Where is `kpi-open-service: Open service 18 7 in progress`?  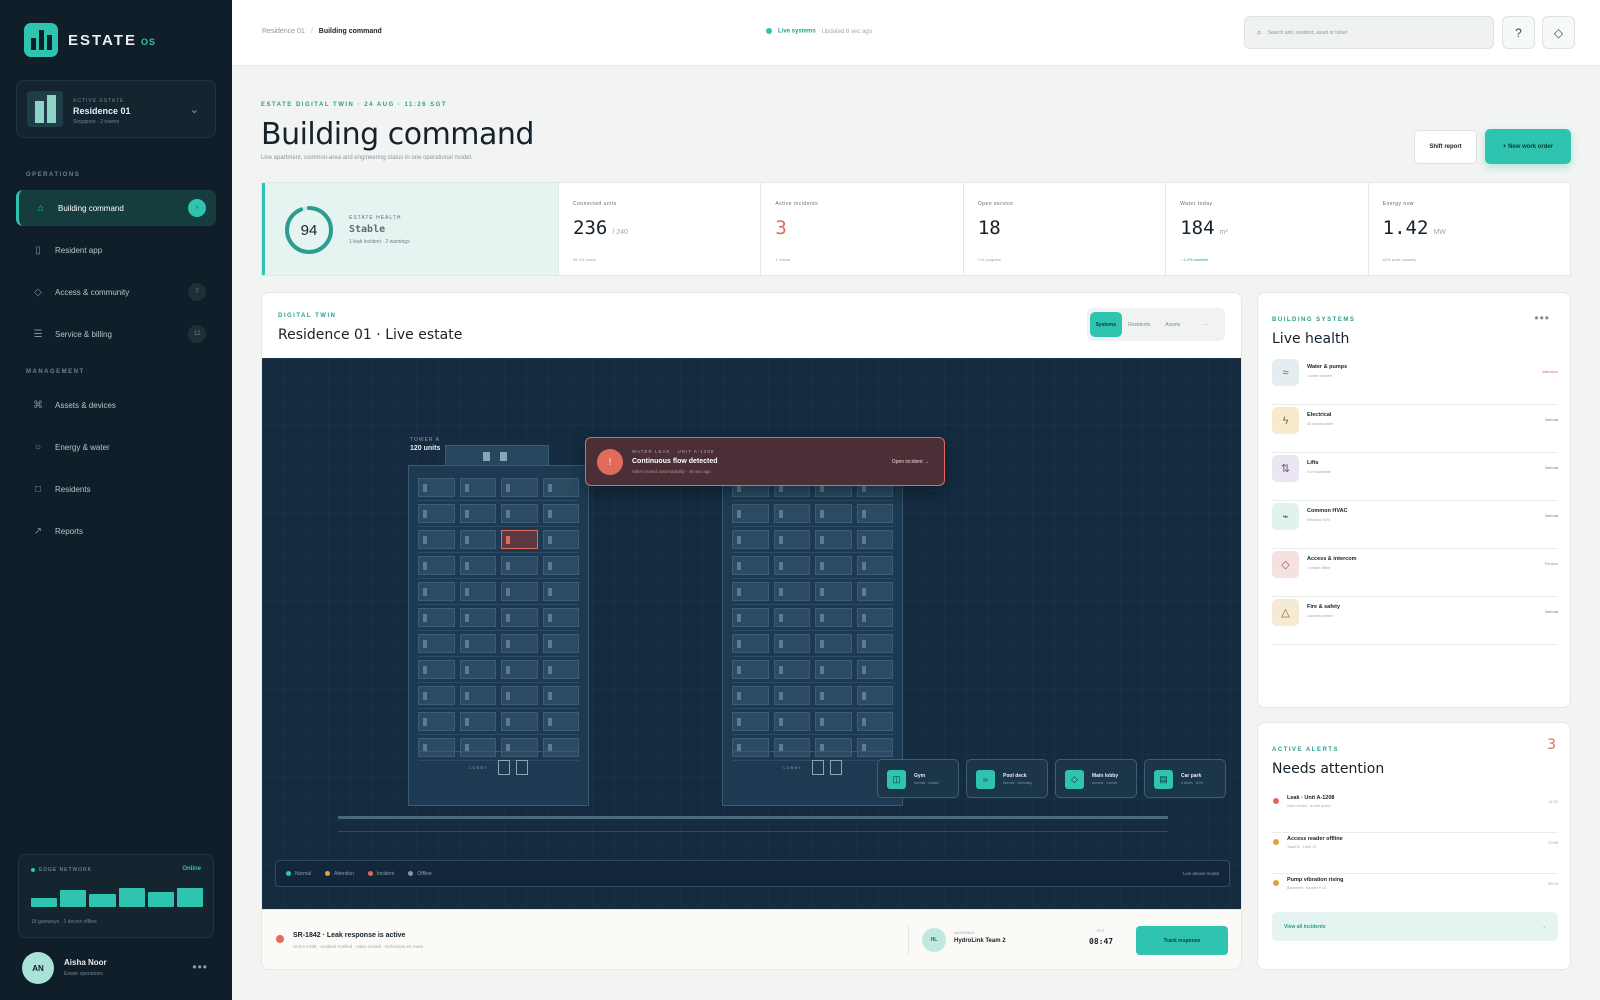 kpi-open-service: Open service 18 7 in progress is located at coordinates (1063, 229).